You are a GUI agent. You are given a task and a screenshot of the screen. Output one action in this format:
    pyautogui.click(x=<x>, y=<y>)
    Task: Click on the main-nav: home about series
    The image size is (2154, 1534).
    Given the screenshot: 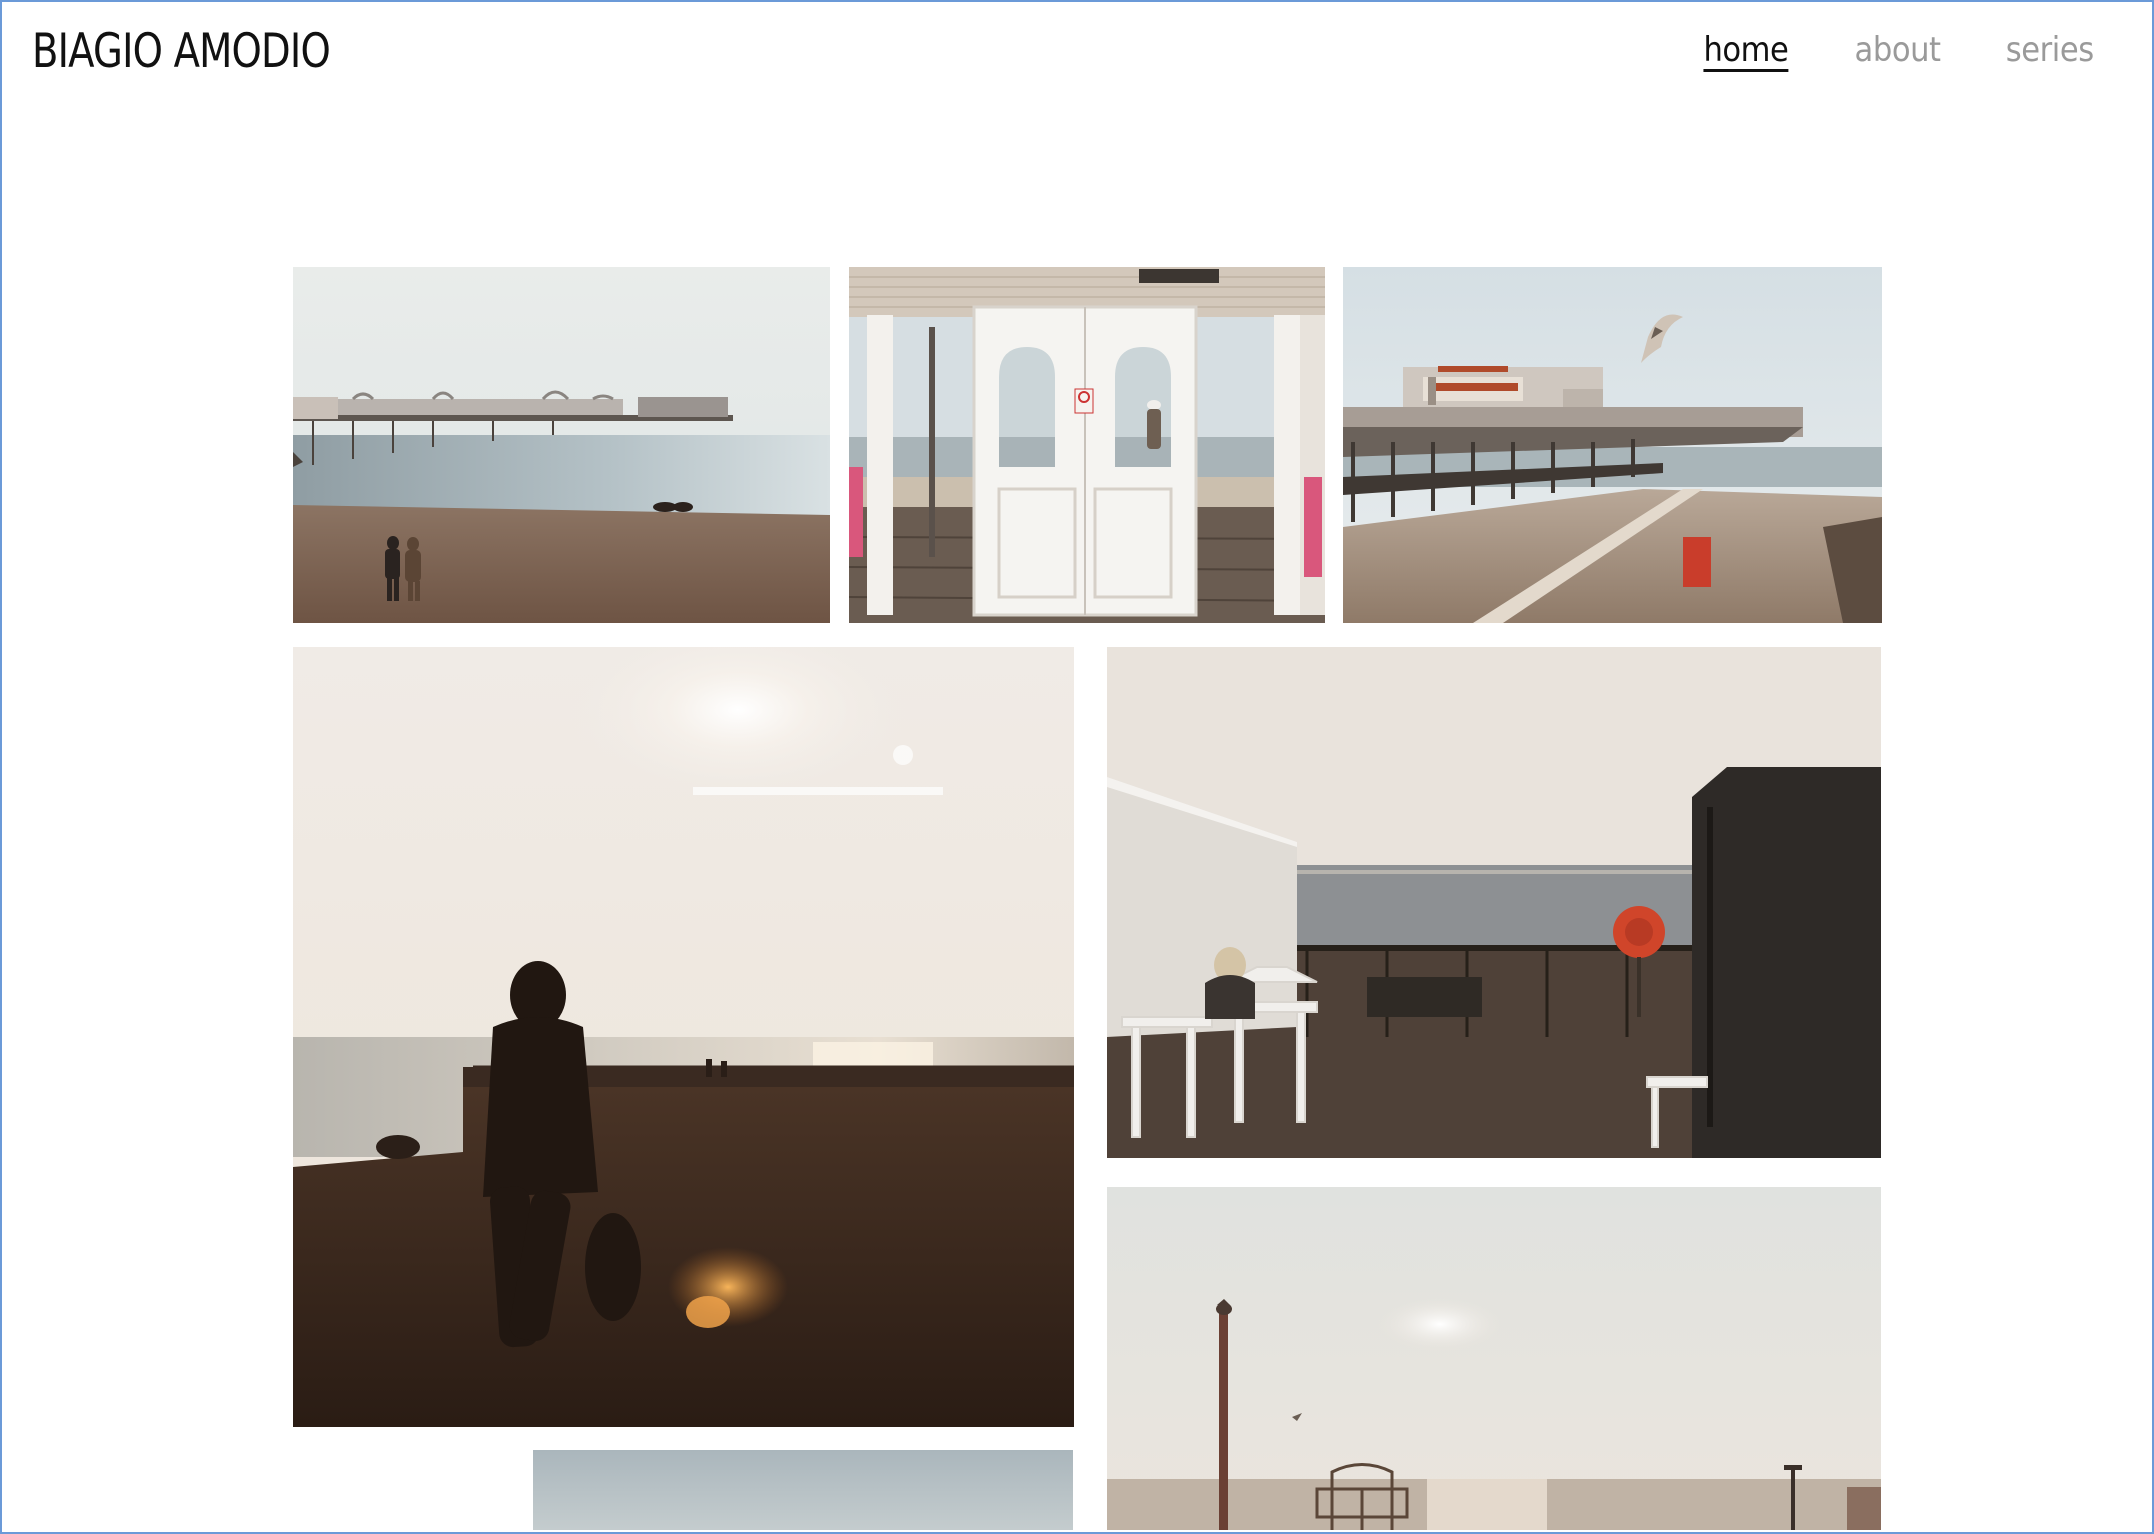 What is the action you would take?
    pyautogui.click(x=1894, y=50)
    